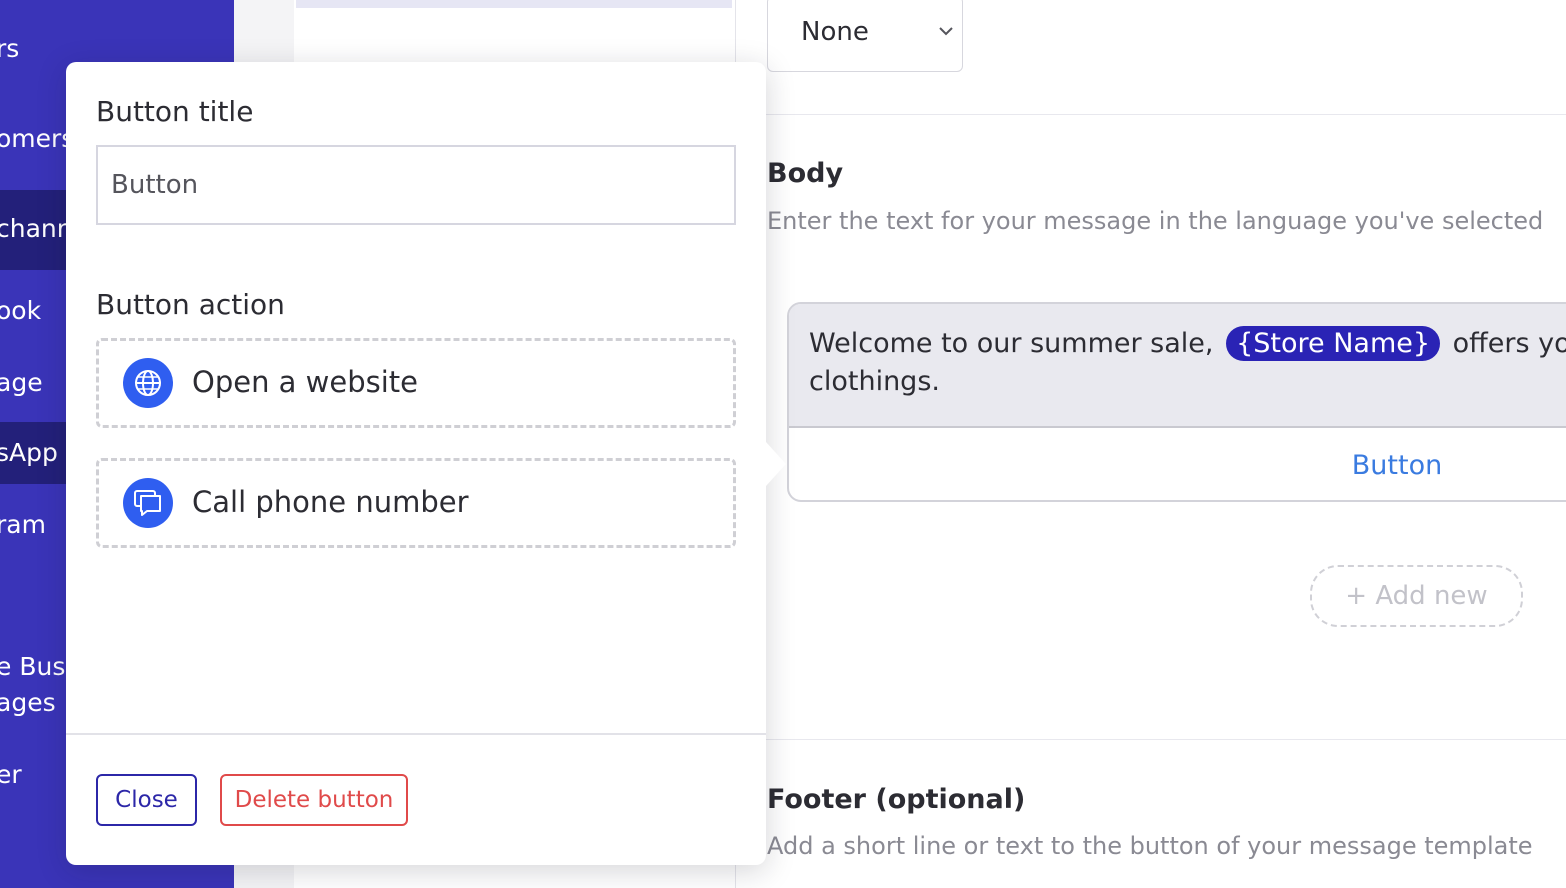 This screenshot has width=1566, height=888. I want to click on sidebar-item-label: ages, so click(28, 702).